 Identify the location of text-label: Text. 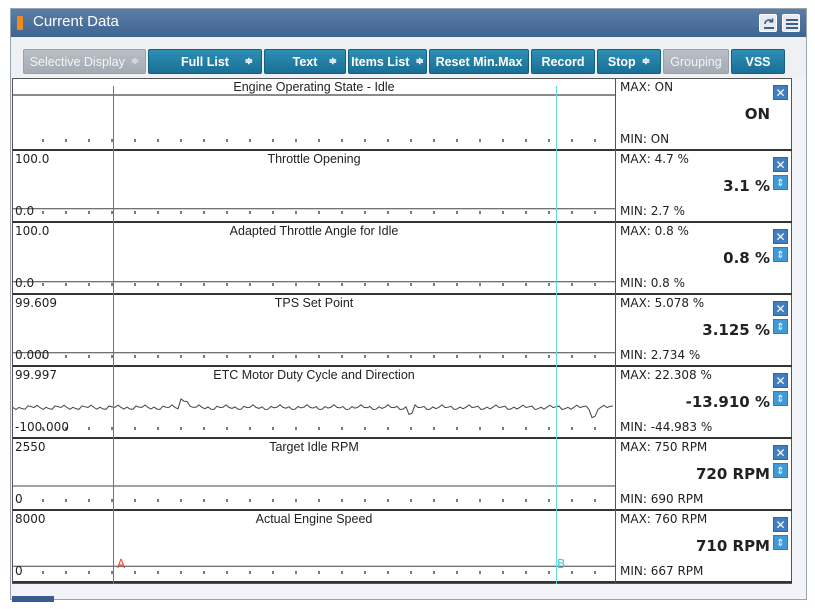
(305, 61).